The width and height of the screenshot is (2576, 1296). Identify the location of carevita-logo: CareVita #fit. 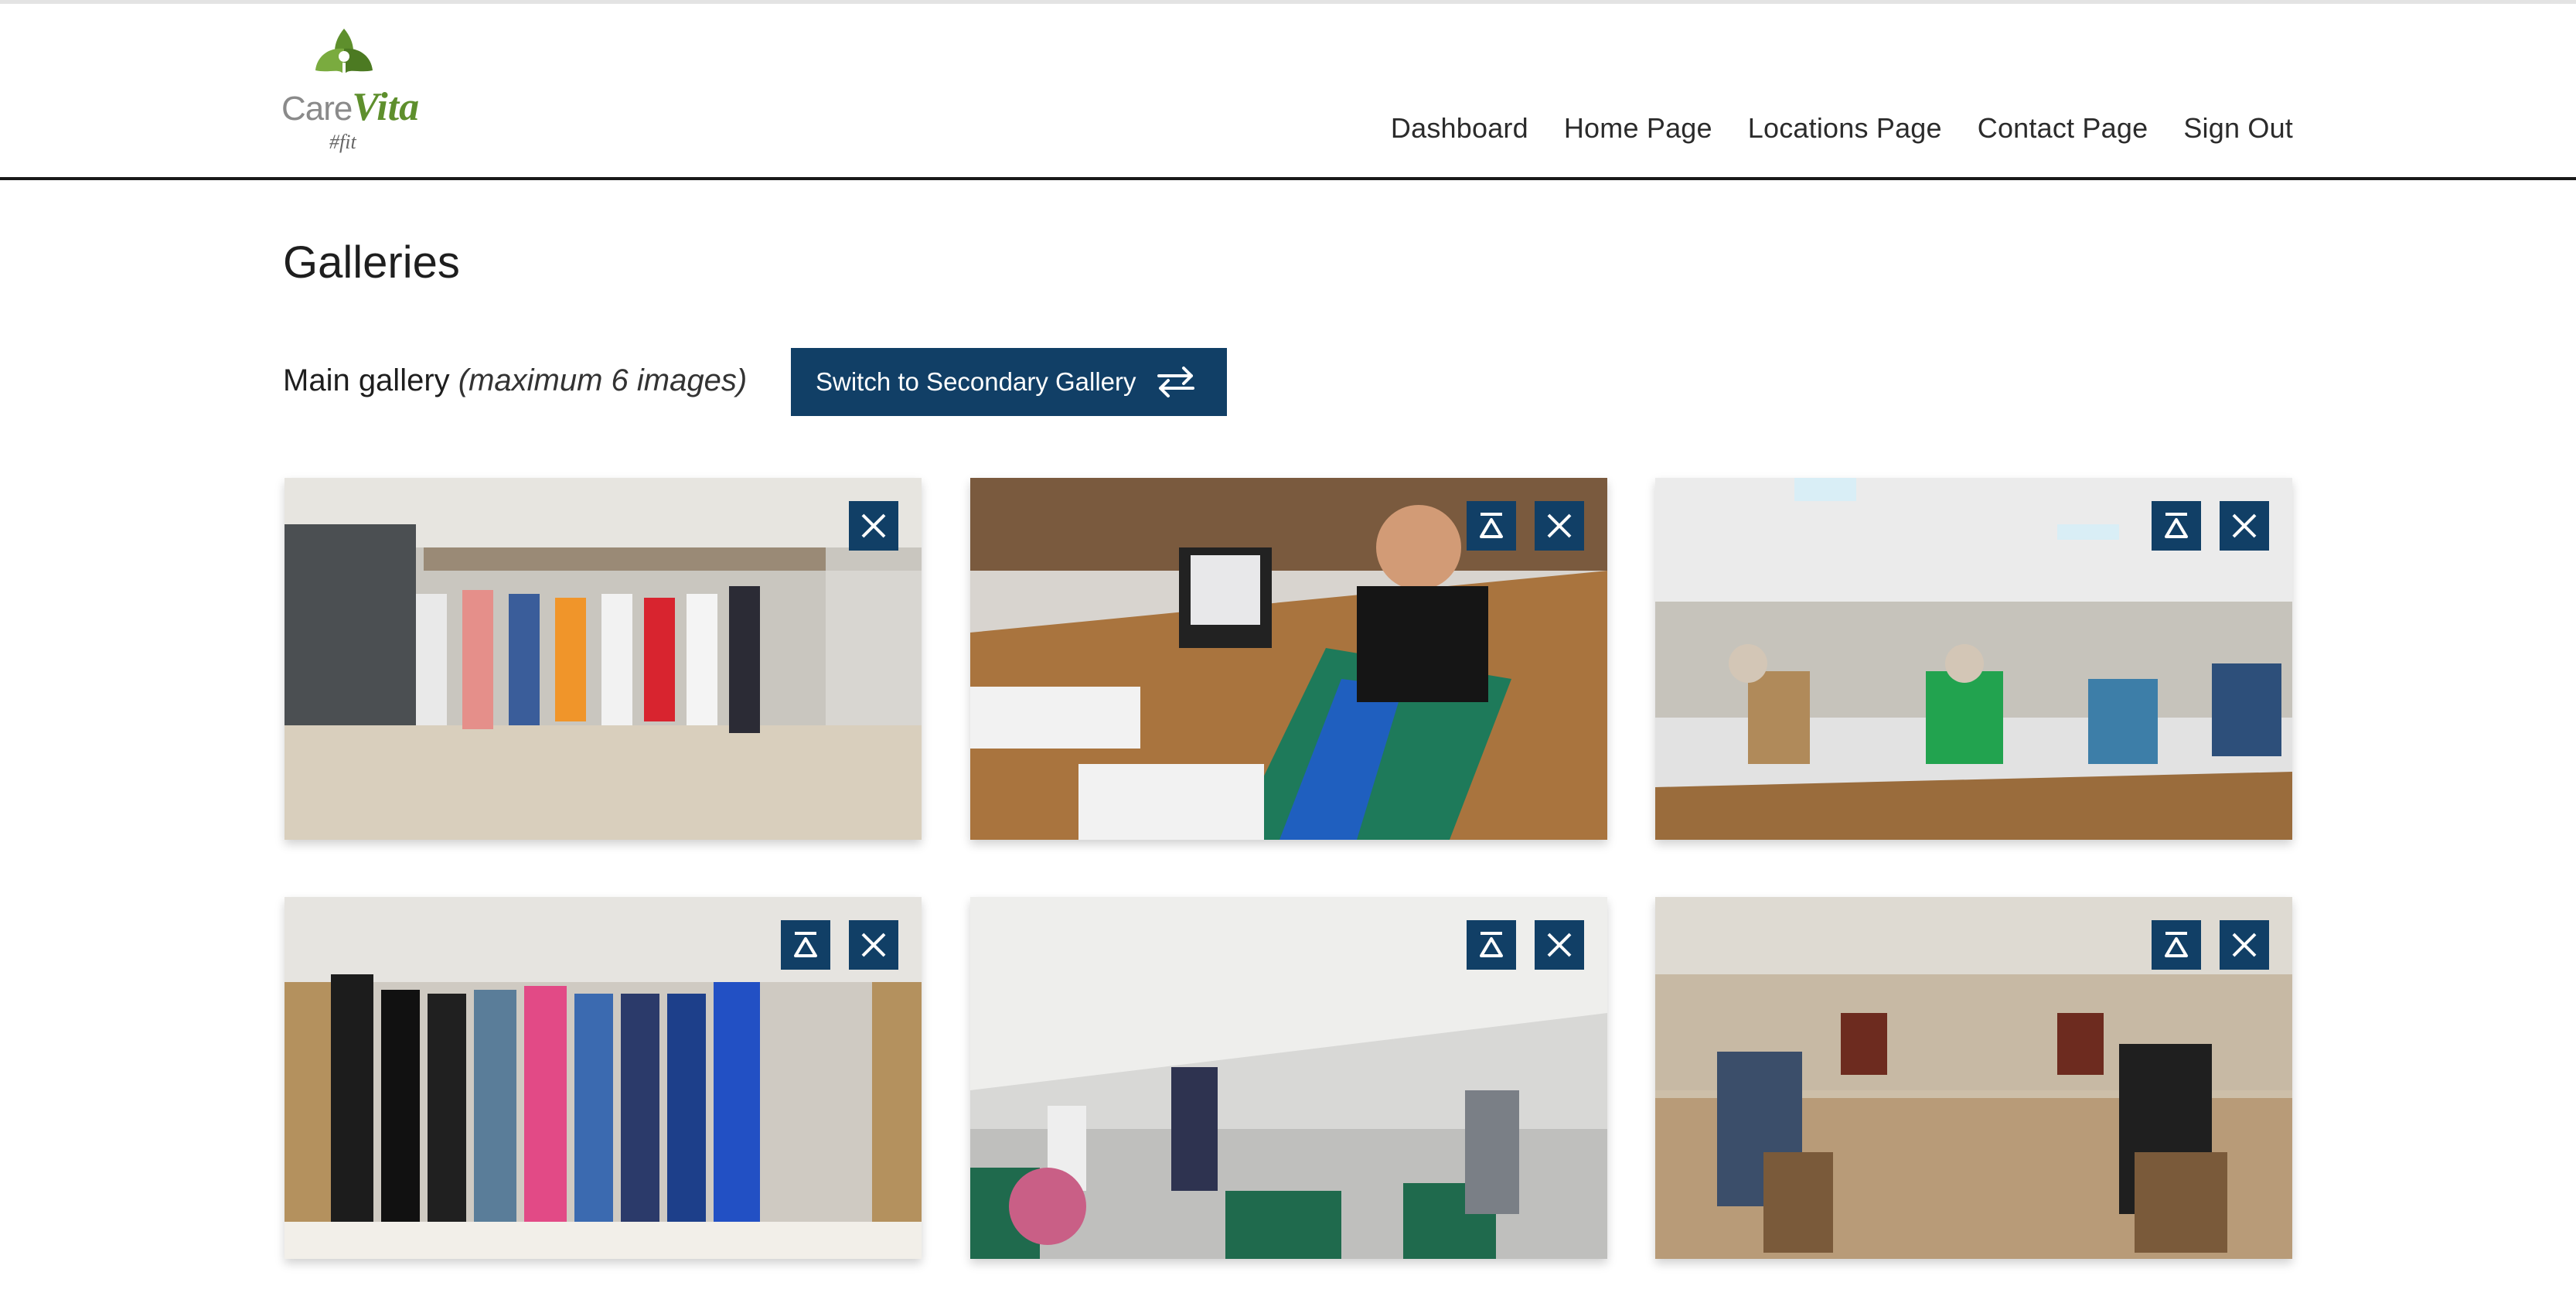
(350, 93).